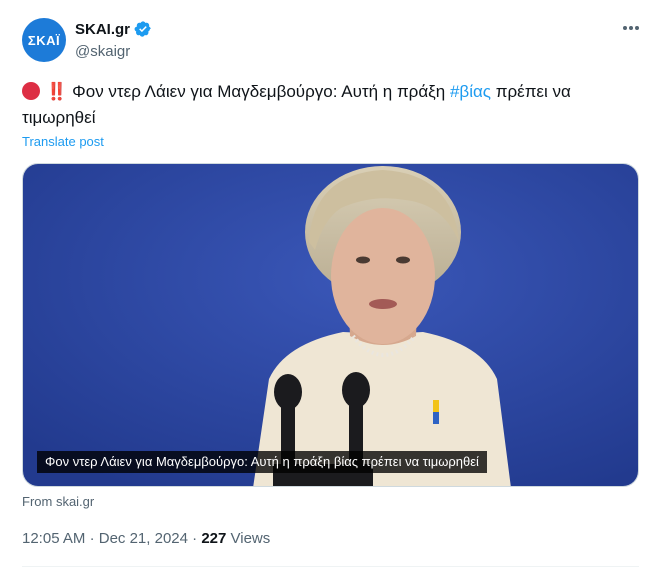  I want to click on translate-post-link: Translate post, so click(63, 141).